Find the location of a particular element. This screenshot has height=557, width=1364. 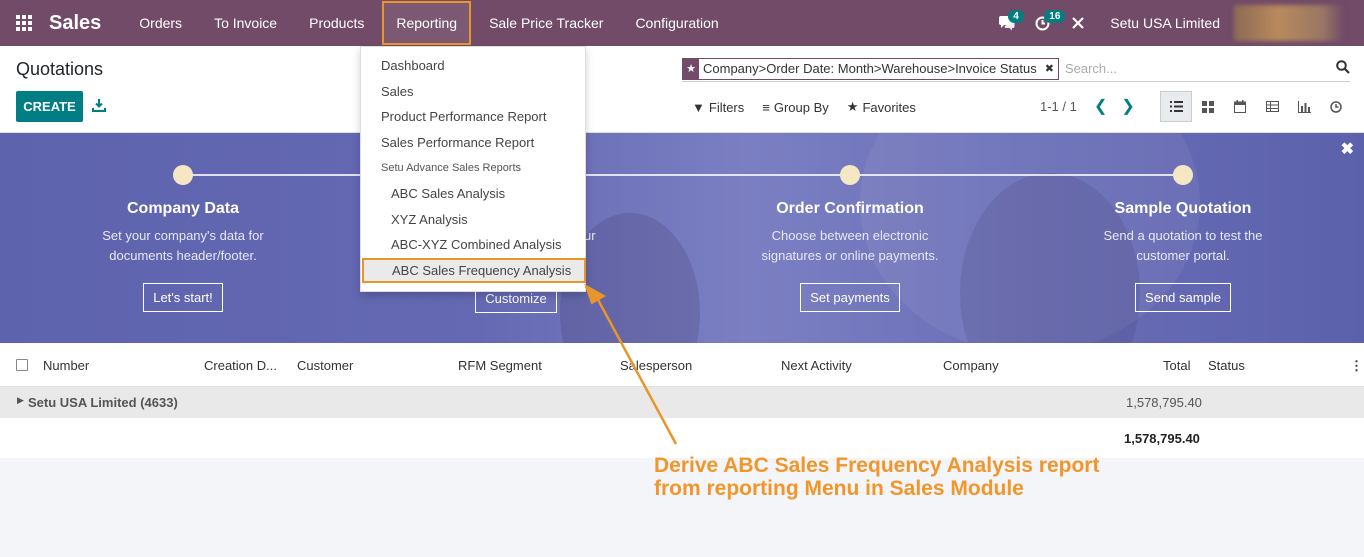

menu-item-sales: Sales is located at coordinates (473, 92).